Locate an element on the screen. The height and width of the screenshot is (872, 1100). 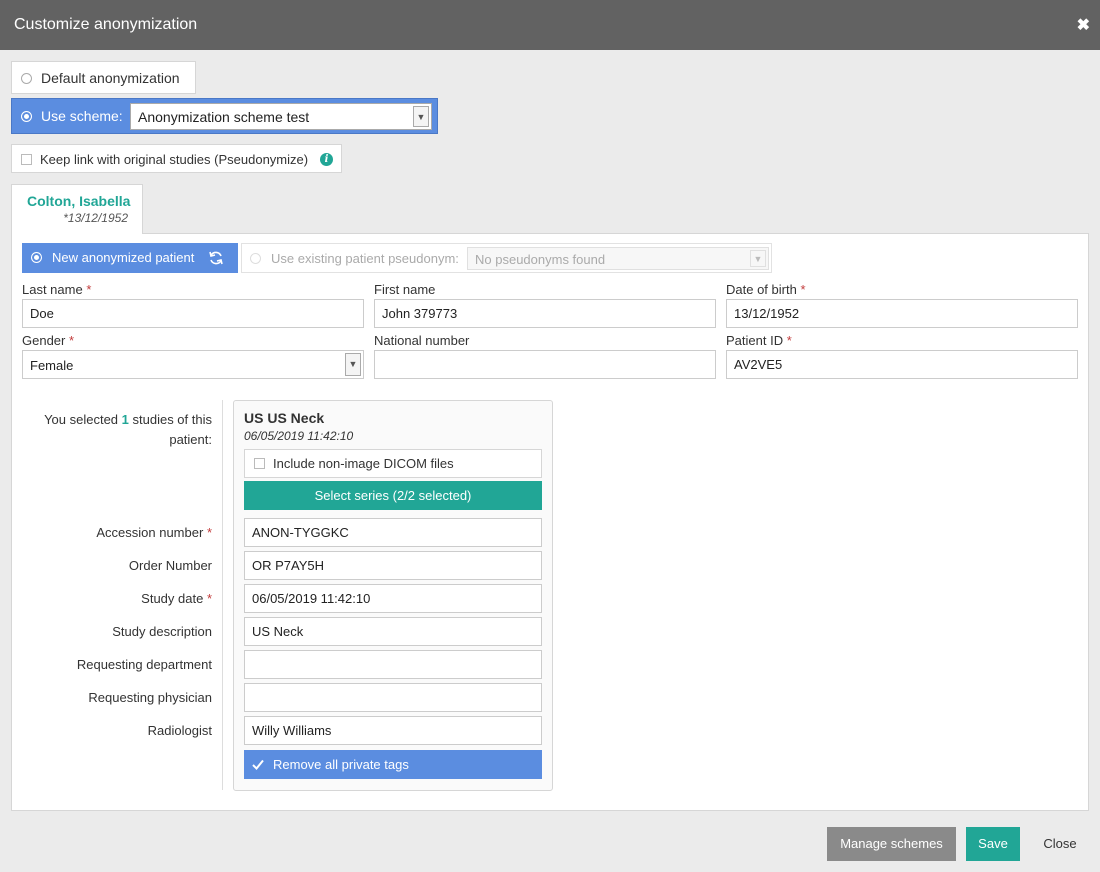
pseudonym-select-value: No pseudonyms found is located at coordinates (540, 259).